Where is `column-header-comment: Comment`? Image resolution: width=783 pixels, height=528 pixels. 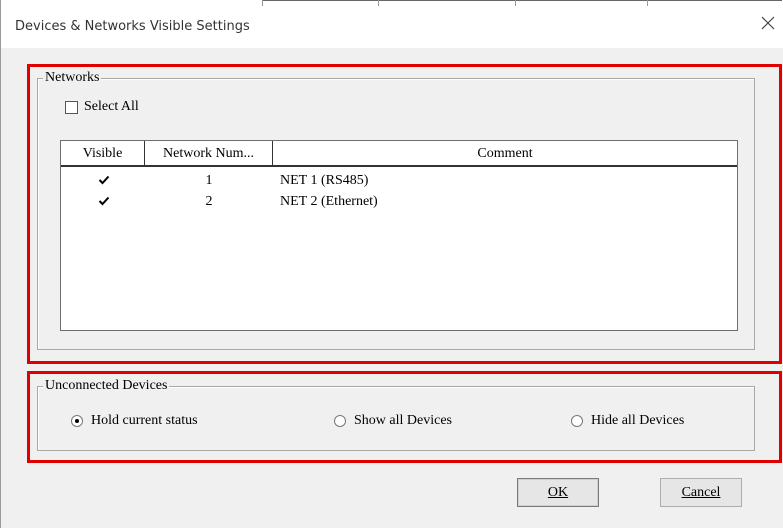
column-header-comment: Comment is located at coordinates (505, 153).